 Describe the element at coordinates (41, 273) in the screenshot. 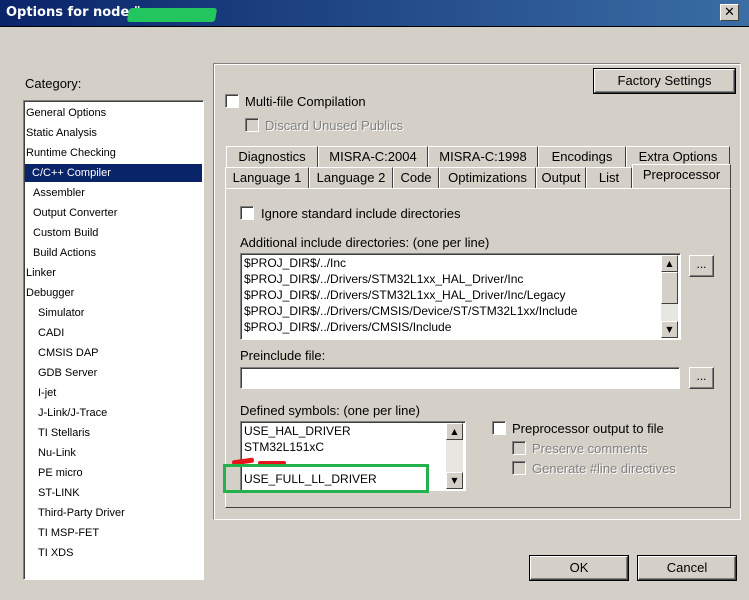

I see `category-item-linker: Linker` at that location.